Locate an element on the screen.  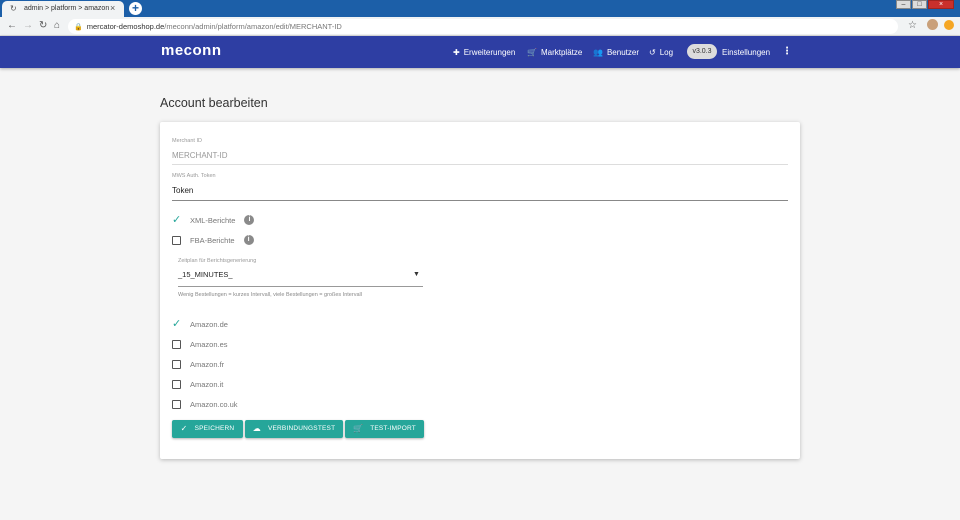
mws-token-label: MWS Auth. Token is located at coordinates (194, 176).